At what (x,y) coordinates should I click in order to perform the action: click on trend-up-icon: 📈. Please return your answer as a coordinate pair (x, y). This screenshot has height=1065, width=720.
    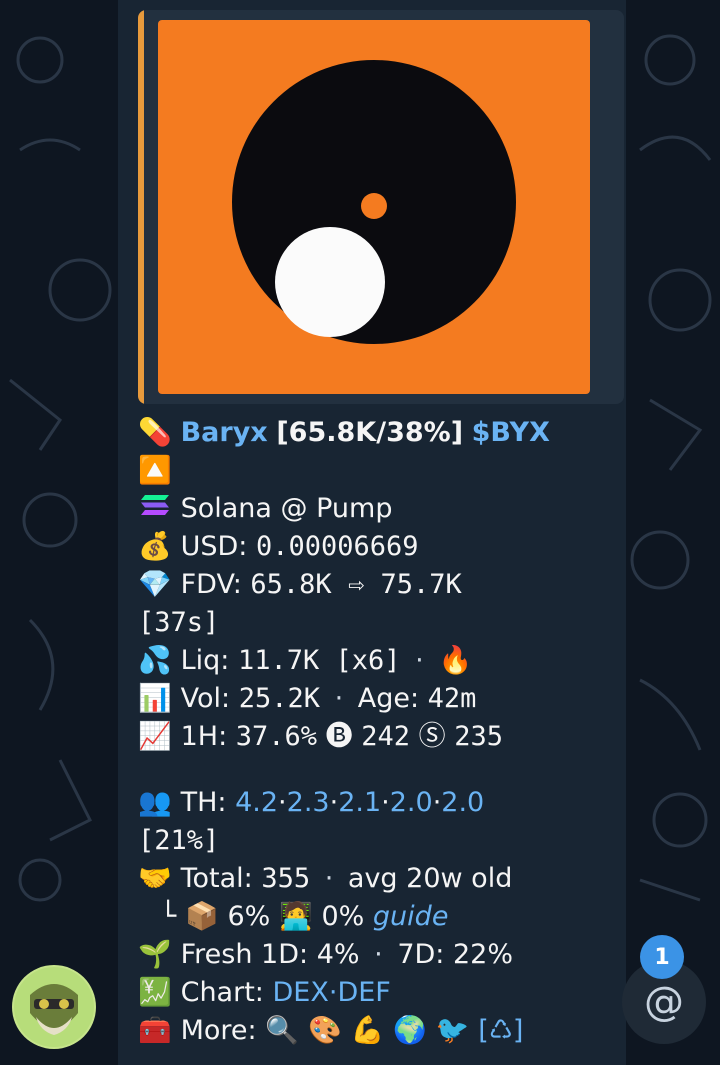
    Looking at the image, I should click on (155, 736).